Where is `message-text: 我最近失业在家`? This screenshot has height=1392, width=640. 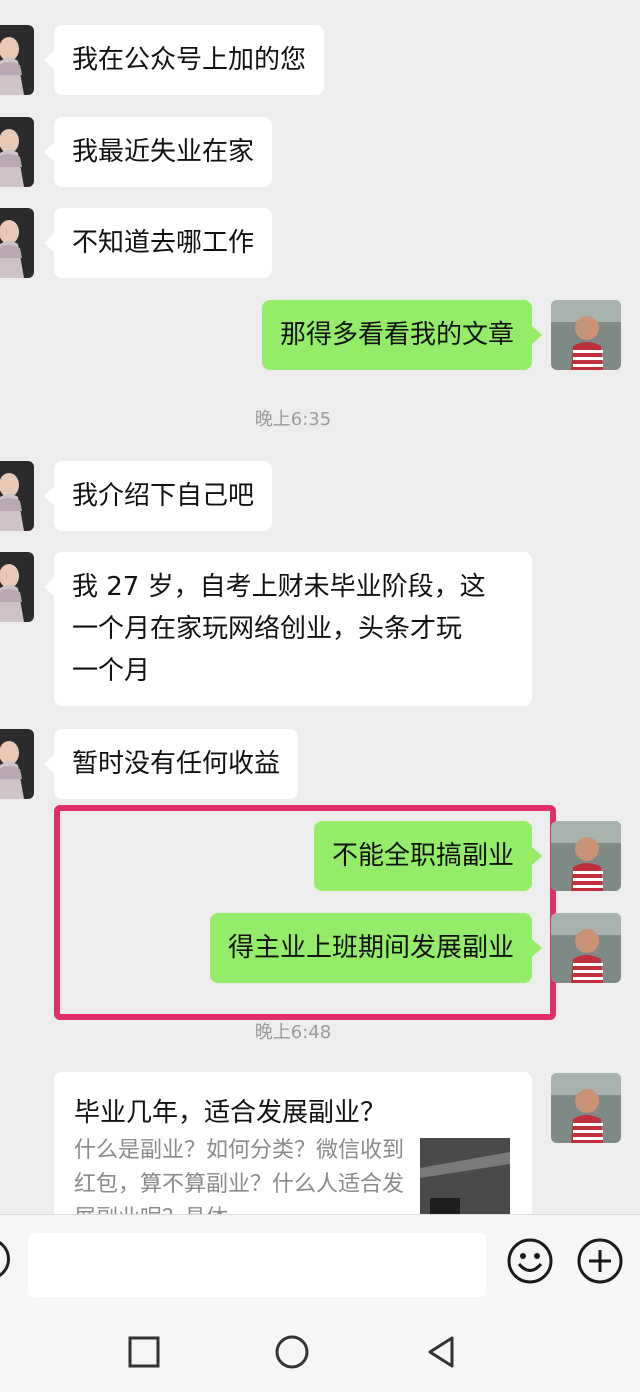 message-text: 我最近失业在家 is located at coordinates (163, 152).